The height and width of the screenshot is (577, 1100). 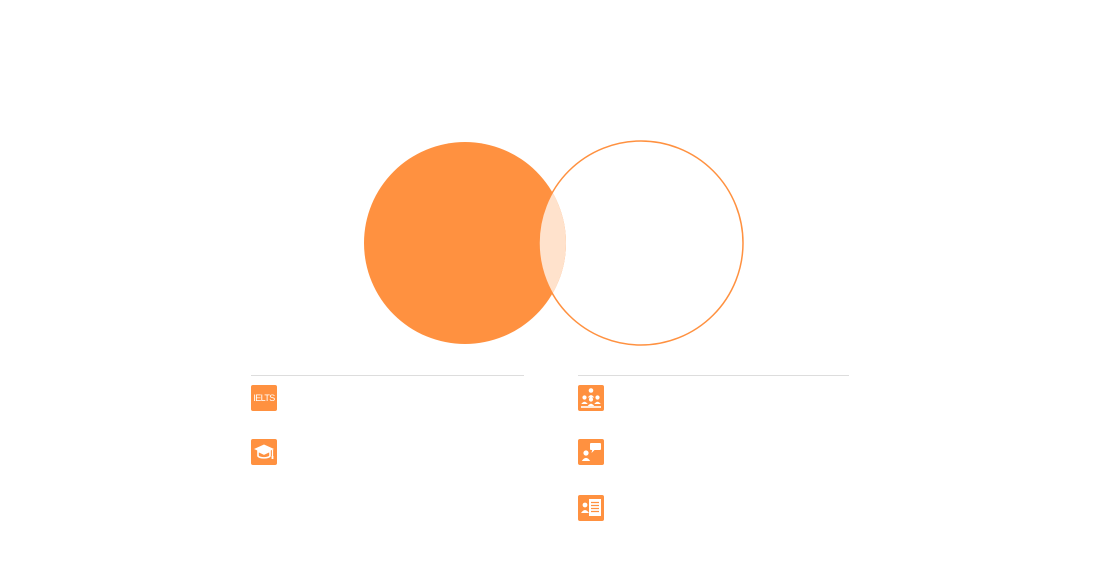 I want to click on group-class-icon, so click(x=591, y=398).